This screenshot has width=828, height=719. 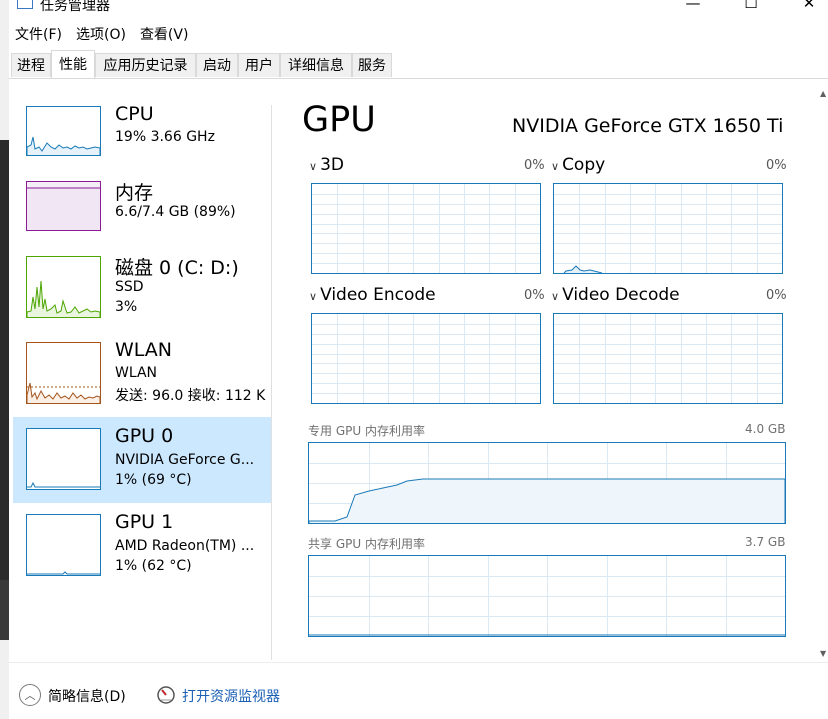 I want to click on item-usage: 1% (69 °C), so click(x=153, y=480).